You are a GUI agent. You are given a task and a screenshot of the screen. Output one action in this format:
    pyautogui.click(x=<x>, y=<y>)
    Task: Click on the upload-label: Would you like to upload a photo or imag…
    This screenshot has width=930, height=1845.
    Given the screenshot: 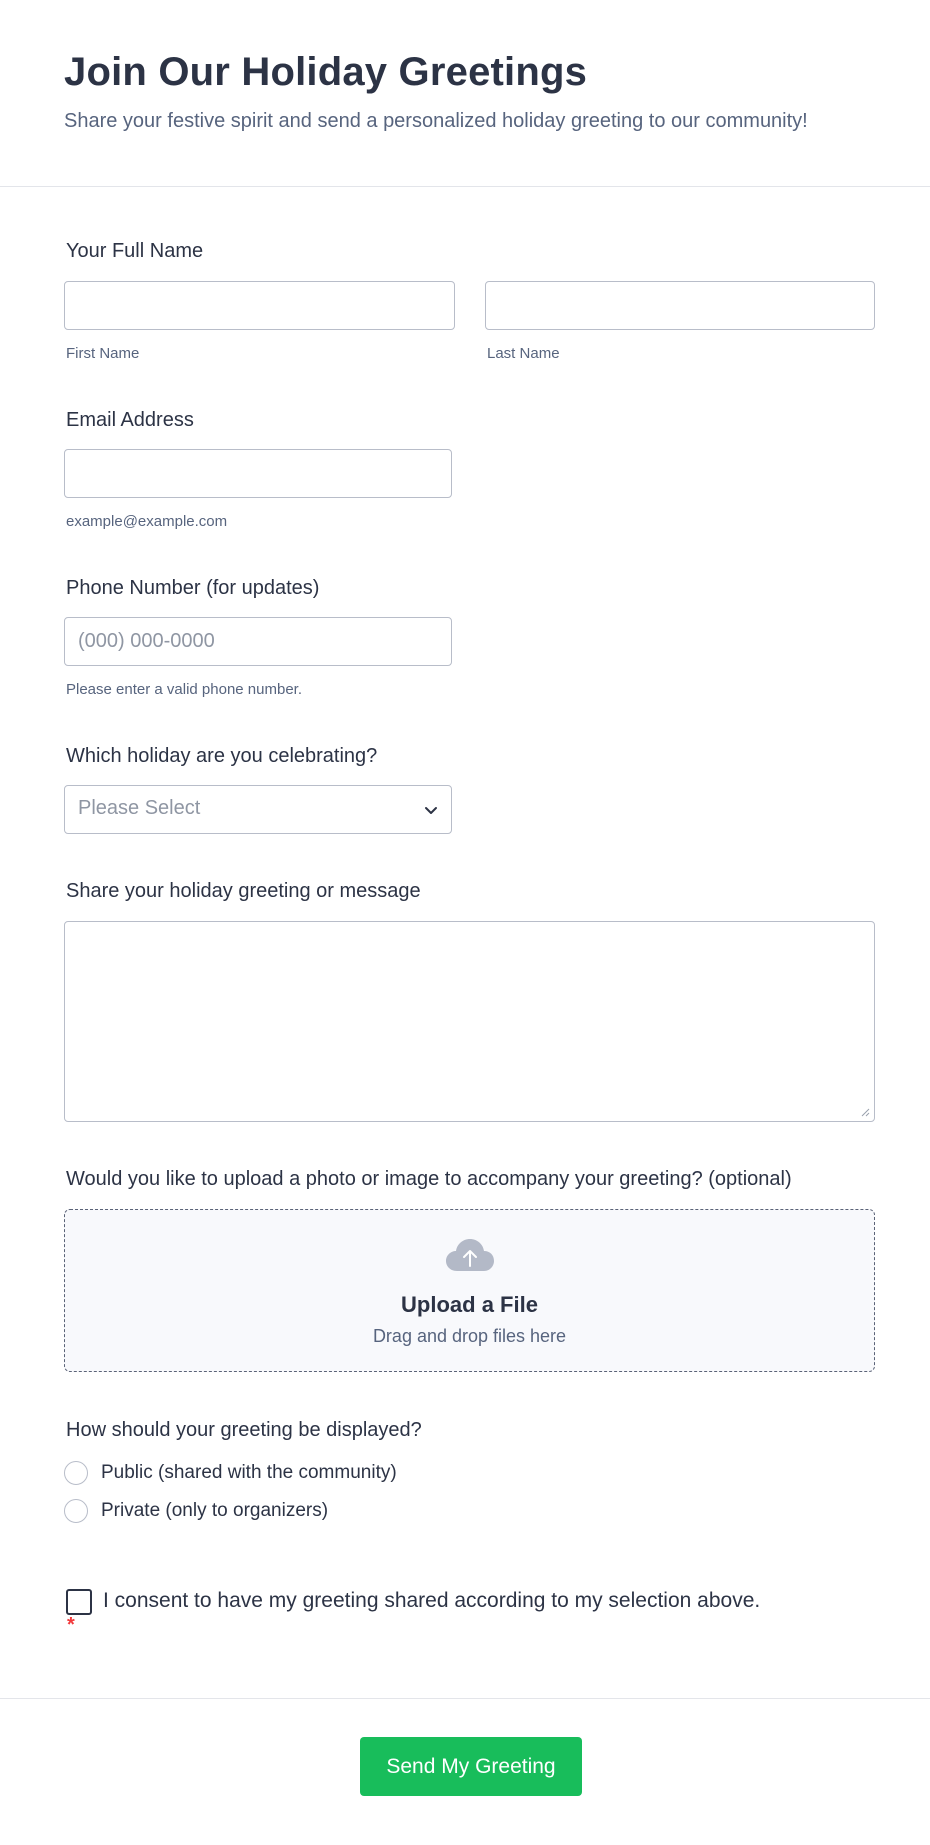 What is the action you would take?
    pyautogui.click(x=429, y=1179)
    